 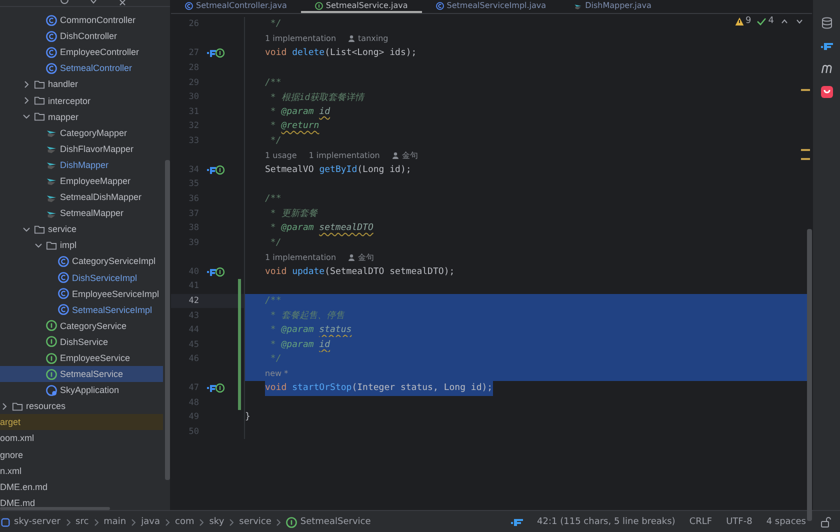 I want to click on code-token: @return, so click(x=300, y=126).